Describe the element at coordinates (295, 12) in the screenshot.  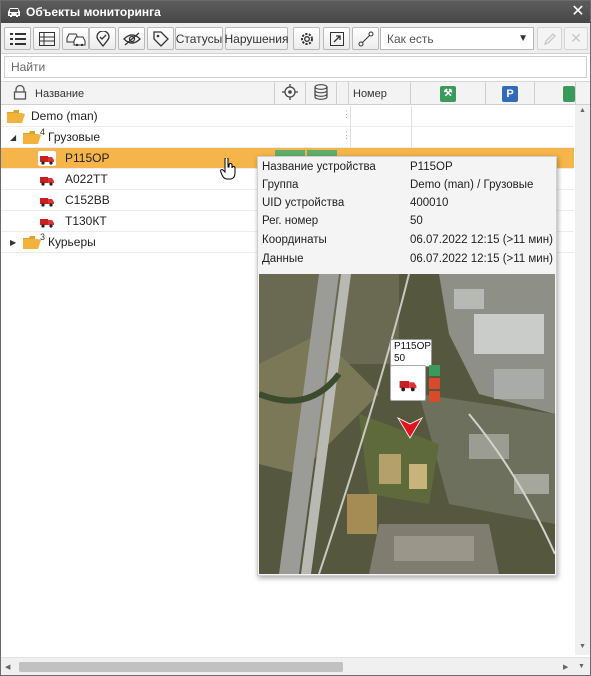
I see `title-bar: Объекты мониторинга ✕` at that location.